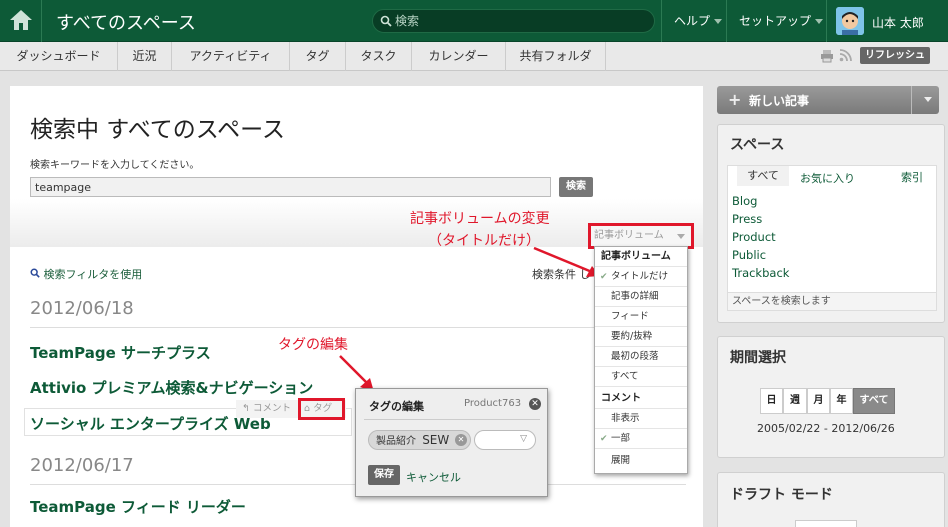 The image size is (948, 527). I want to click on menu-item-all: すべて, so click(641, 377).